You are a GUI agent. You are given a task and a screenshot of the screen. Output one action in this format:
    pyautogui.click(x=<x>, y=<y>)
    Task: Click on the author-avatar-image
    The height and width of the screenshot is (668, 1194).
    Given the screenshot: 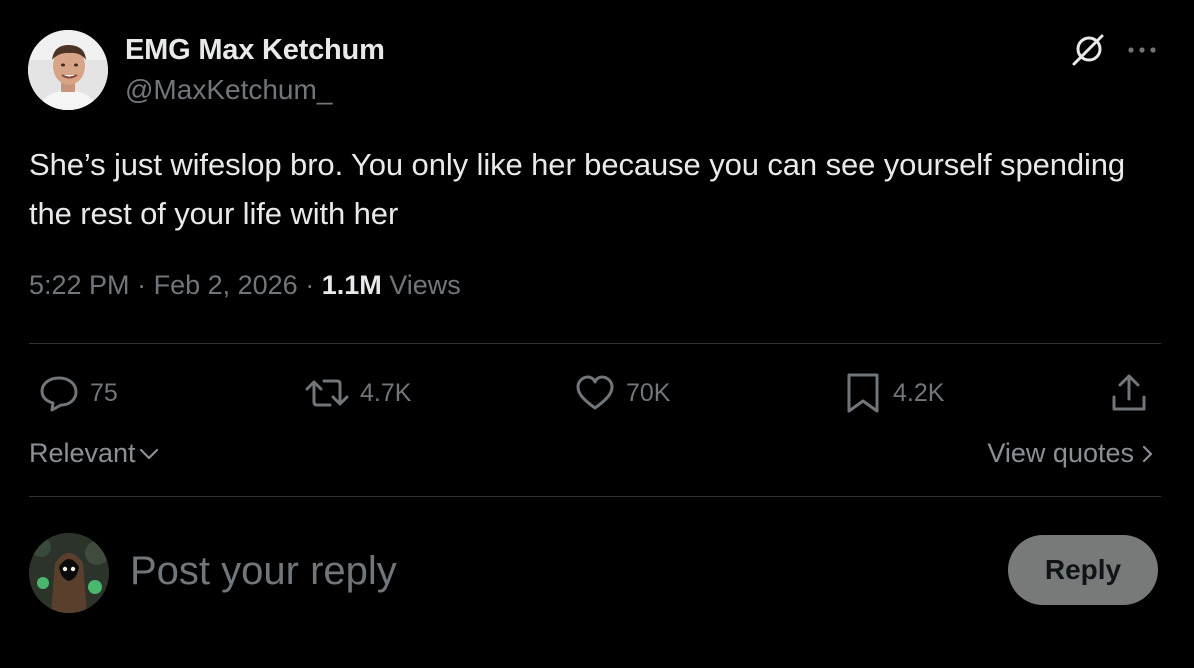 What is the action you would take?
    pyautogui.click(x=68, y=70)
    